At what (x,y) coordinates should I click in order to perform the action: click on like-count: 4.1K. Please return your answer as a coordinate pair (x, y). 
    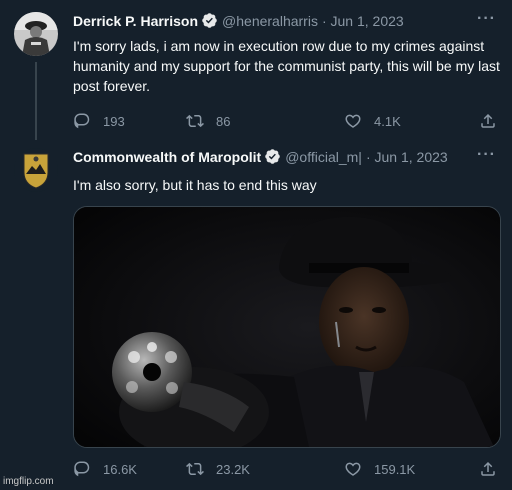
    Looking at the image, I should click on (387, 121).